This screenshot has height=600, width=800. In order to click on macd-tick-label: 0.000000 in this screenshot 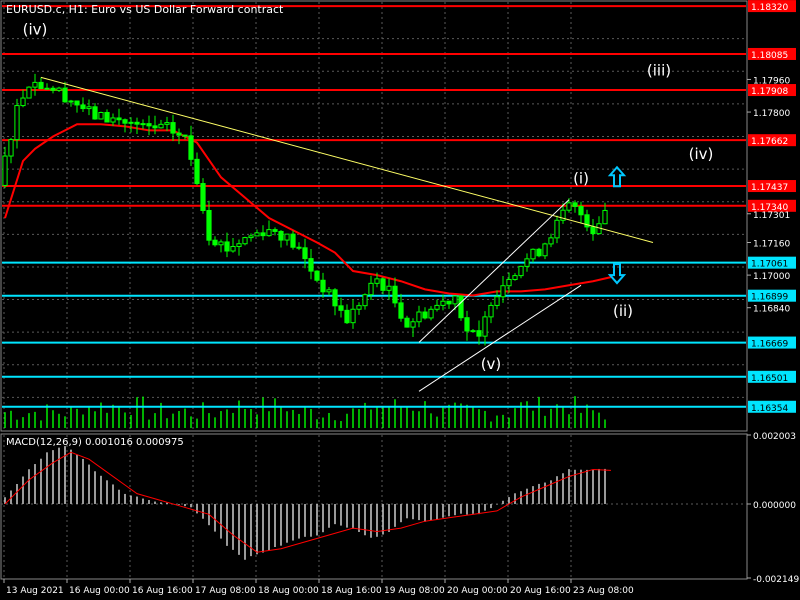, I will do `click(774, 506)`.